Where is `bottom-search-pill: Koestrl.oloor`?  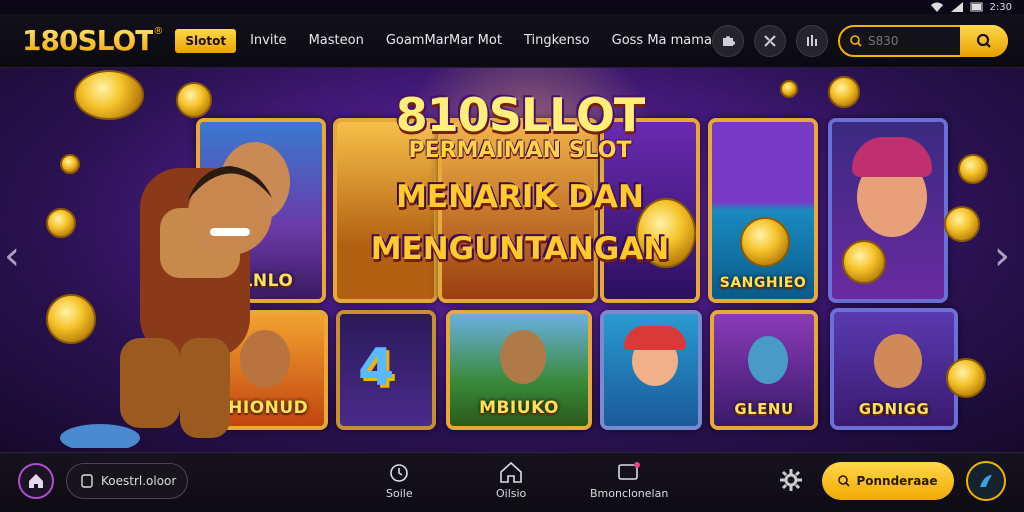 bottom-search-pill: Koestrl.oloor is located at coordinates (127, 481).